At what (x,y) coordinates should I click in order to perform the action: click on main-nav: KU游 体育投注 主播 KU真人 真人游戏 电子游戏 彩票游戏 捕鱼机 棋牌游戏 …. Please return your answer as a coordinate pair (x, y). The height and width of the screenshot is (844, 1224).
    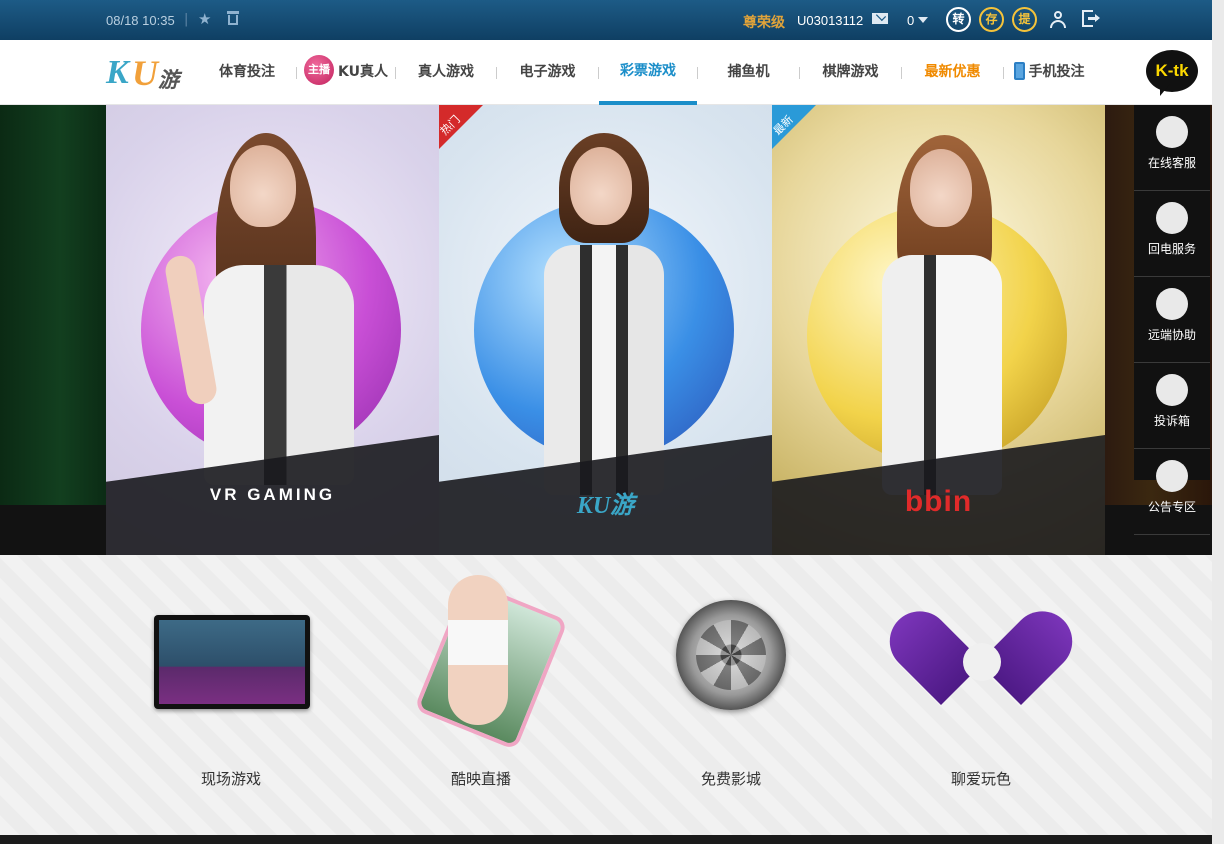
    Looking at the image, I should click on (606, 72).